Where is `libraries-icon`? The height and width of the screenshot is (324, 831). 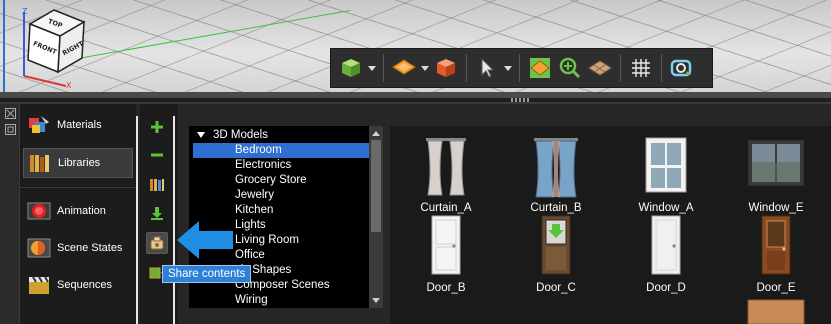
libraries-icon is located at coordinates (39, 163).